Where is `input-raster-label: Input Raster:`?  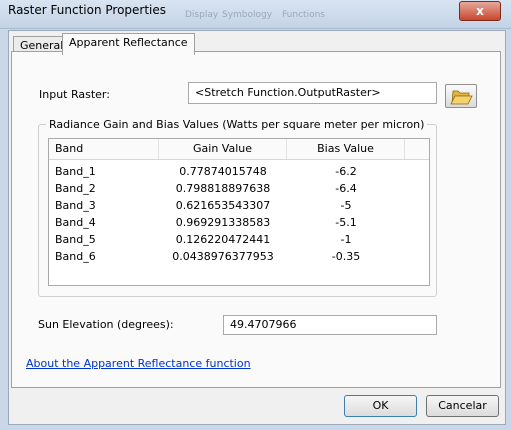
input-raster-label: Input Raster: is located at coordinates (74, 94).